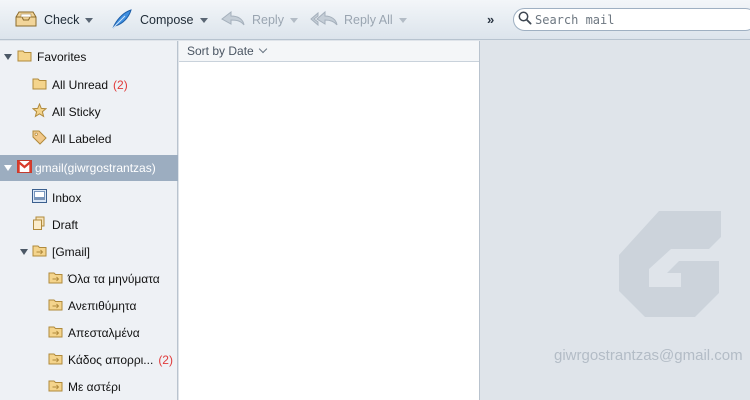 The image size is (750, 400). I want to click on account-email-watermark: giwrgostrantzas@gmail.com, so click(648, 355).